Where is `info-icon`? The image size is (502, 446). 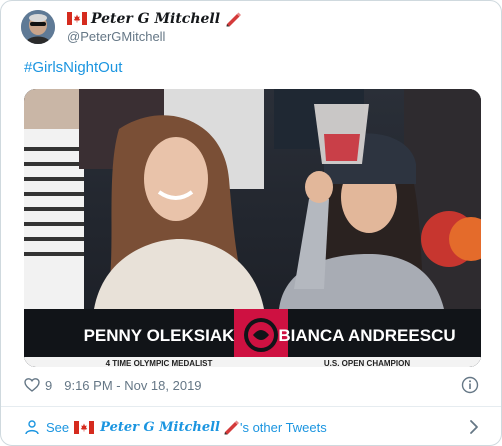
info-icon is located at coordinates (470, 385).